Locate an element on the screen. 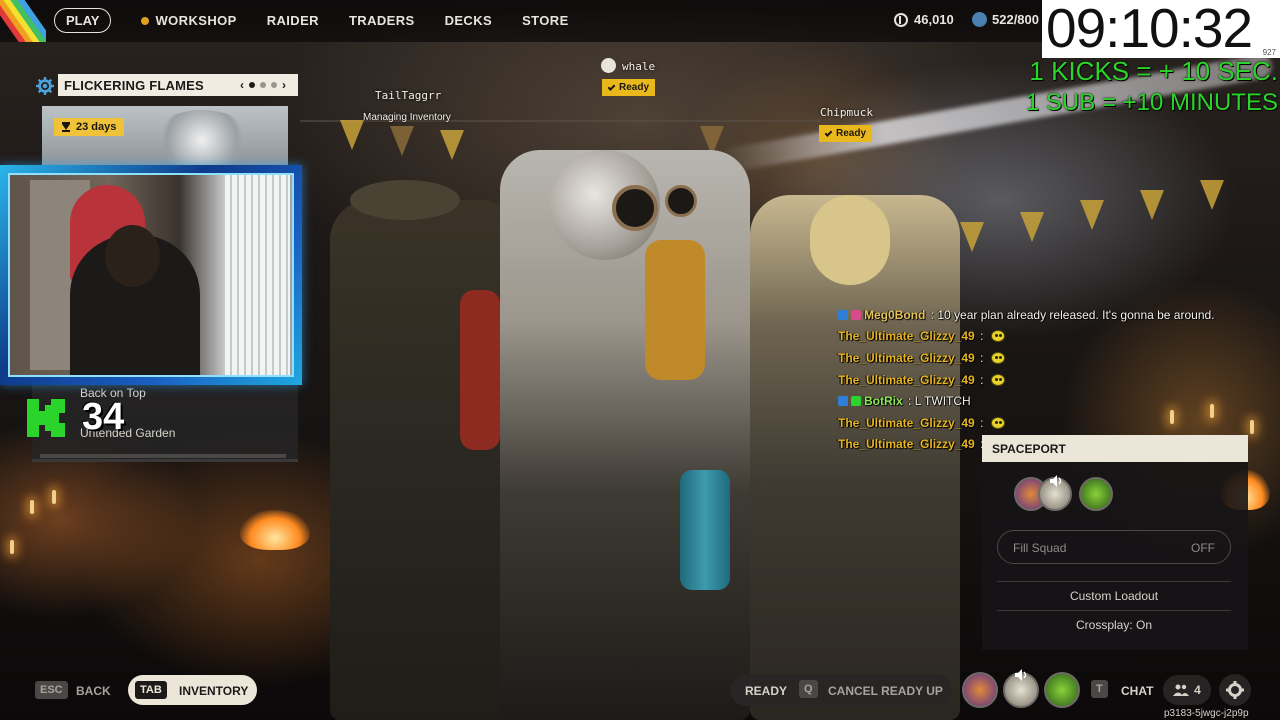  chat-username: Meg0Bond is located at coordinates (895, 314).